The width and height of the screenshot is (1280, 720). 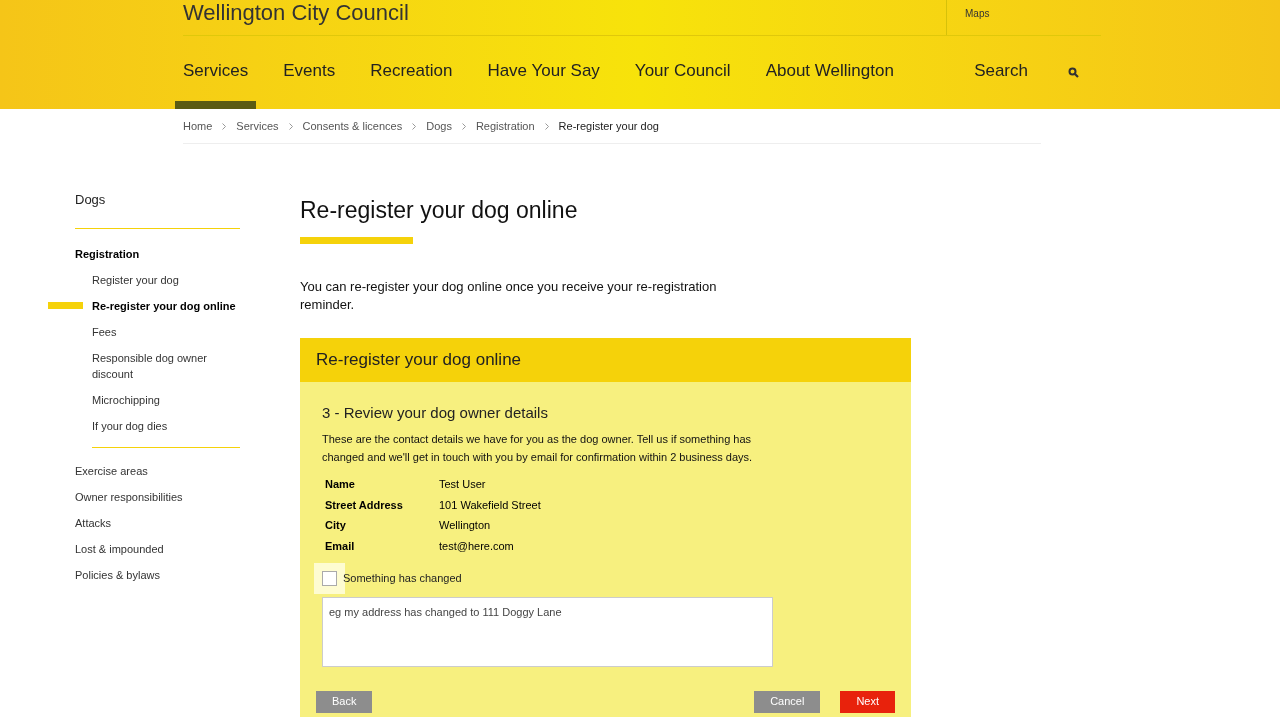 What do you see at coordinates (150, 365) in the screenshot?
I see `sidebar-link: Responsible dog owner discount` at bounding box center [150, 365].